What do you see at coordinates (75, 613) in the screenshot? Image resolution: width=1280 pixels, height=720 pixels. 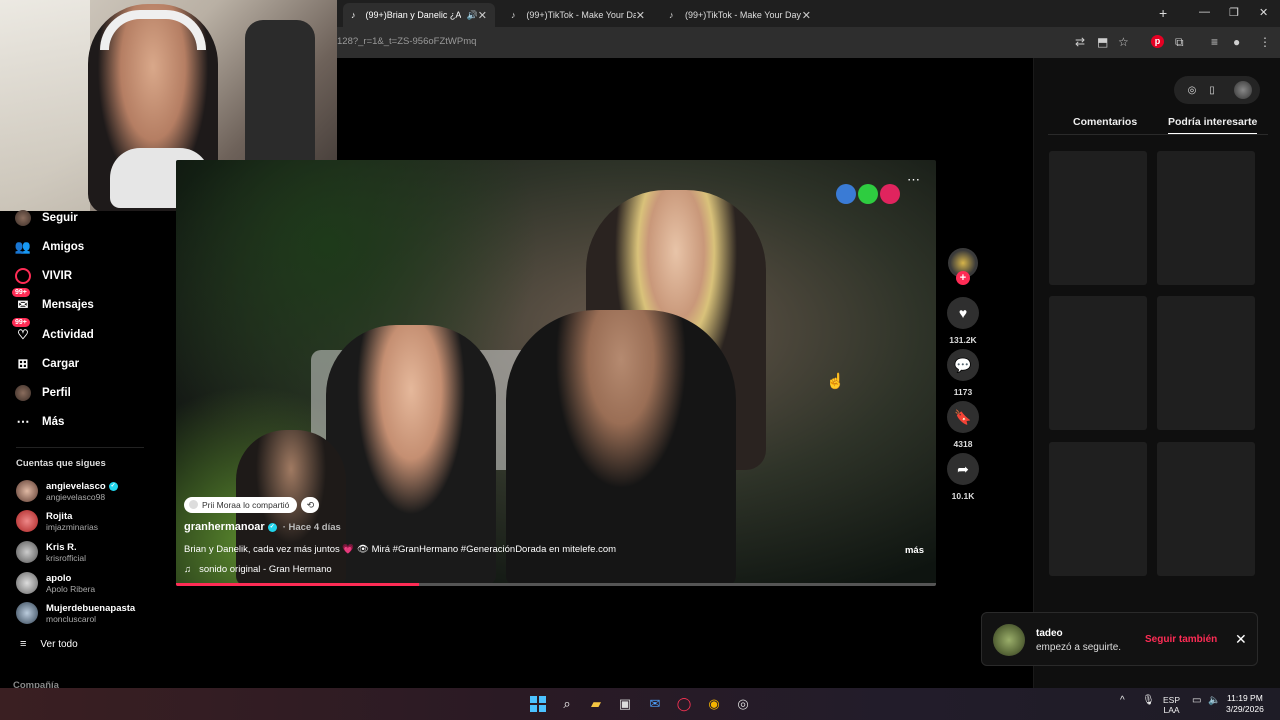 I see `following-item: Mujerdebuenapasta moncluscarol` at bounding box center [75, 613].